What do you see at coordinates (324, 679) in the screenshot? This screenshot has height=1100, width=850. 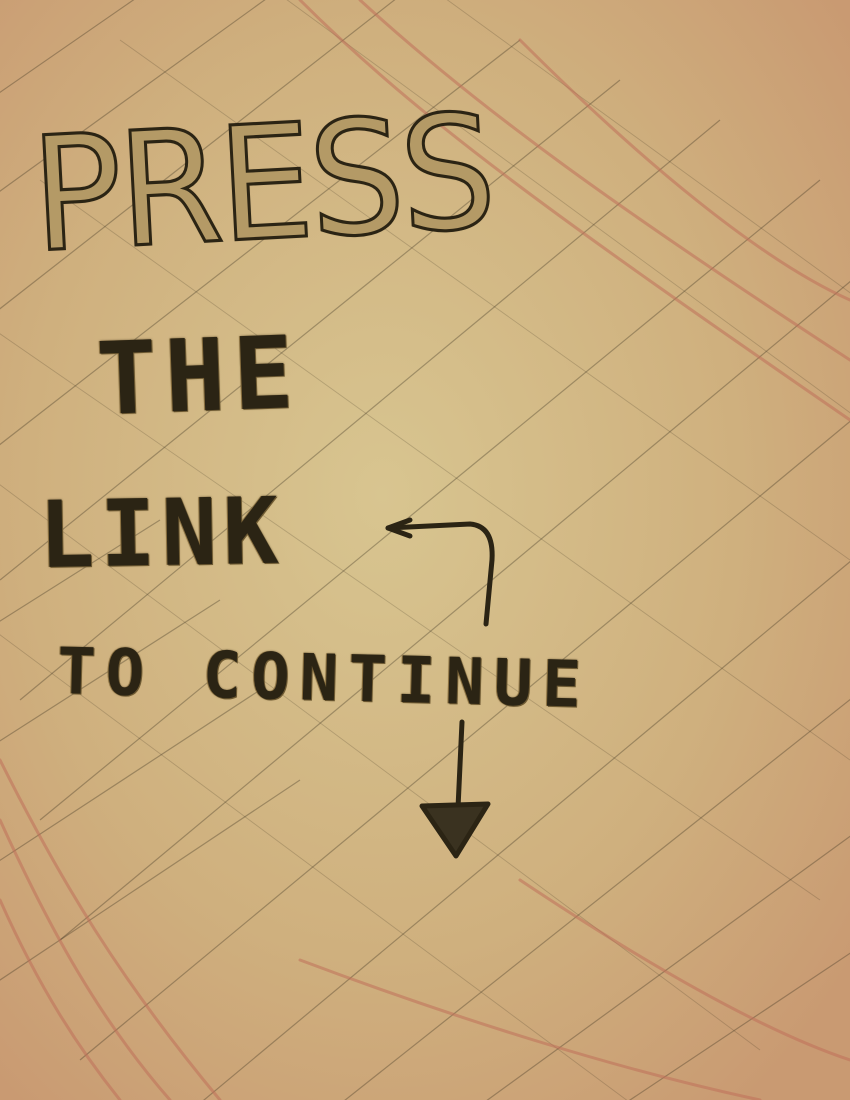 I see `to-continue-words: TO CONTINUE` at bounding box center [324, 679].